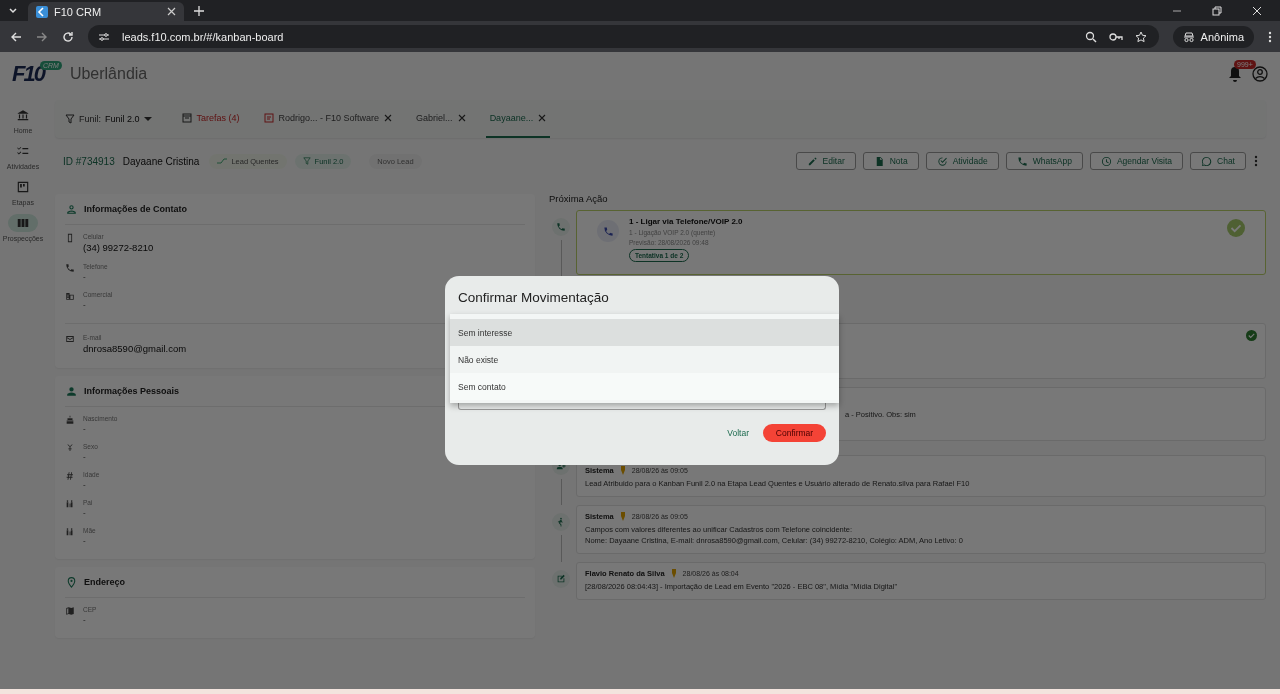  I want to click on clock-icon, so click(1106, 161).